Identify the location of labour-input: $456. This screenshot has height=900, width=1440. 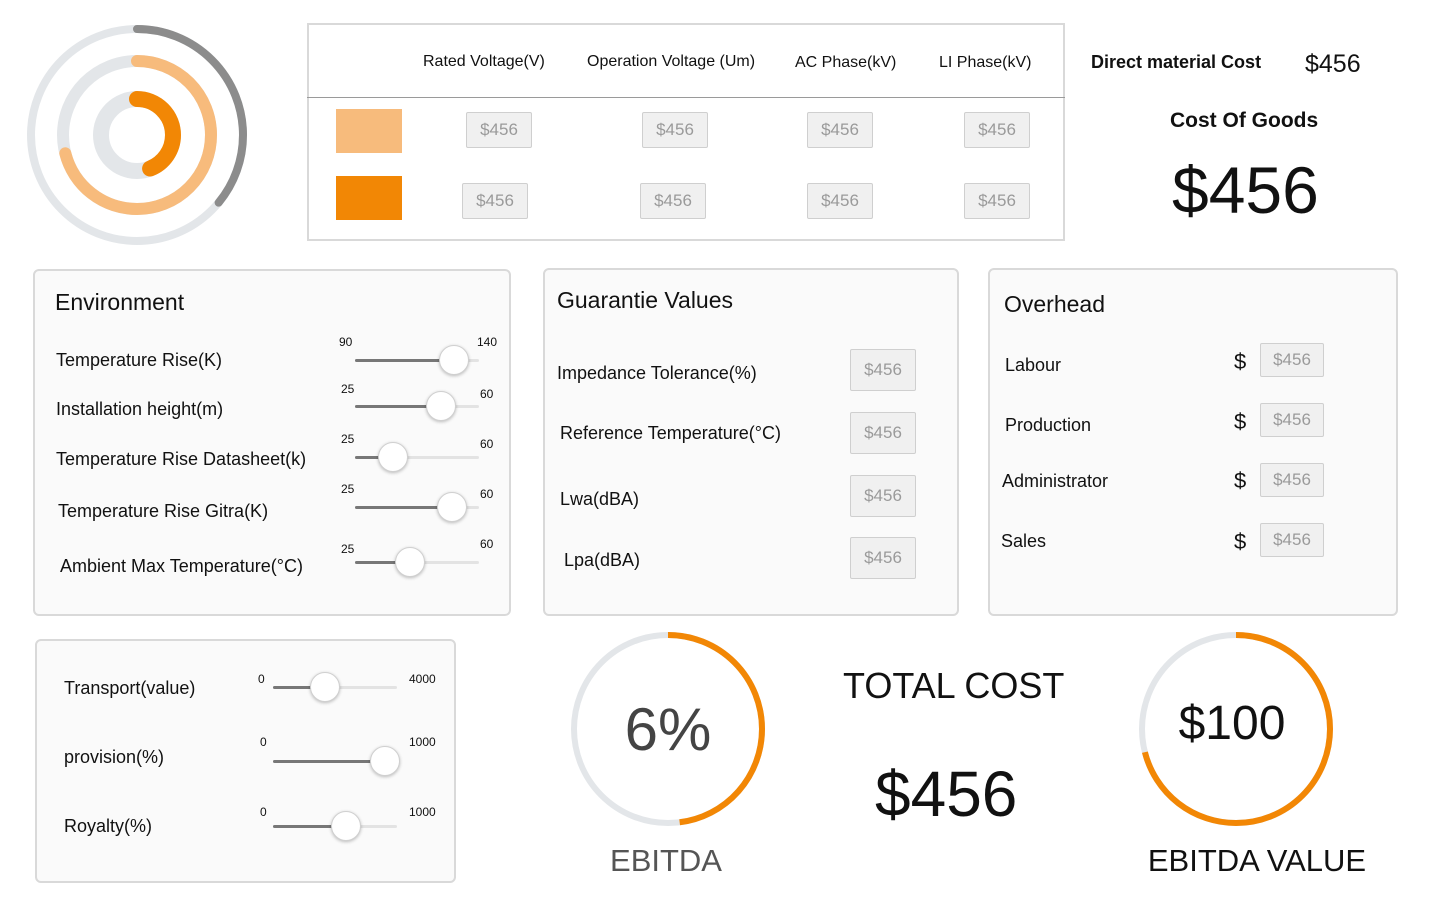
(1292, 360).